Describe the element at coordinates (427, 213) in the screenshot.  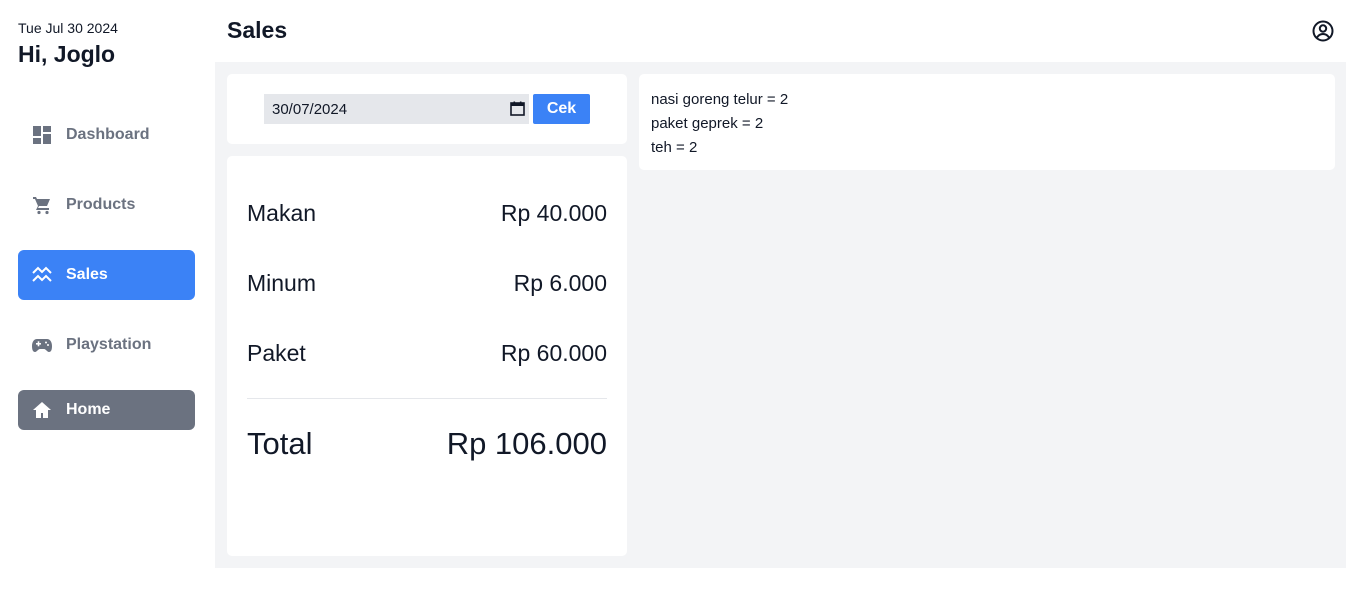
I see `summary-row-makan: Makan Rp 40.000` at that location.